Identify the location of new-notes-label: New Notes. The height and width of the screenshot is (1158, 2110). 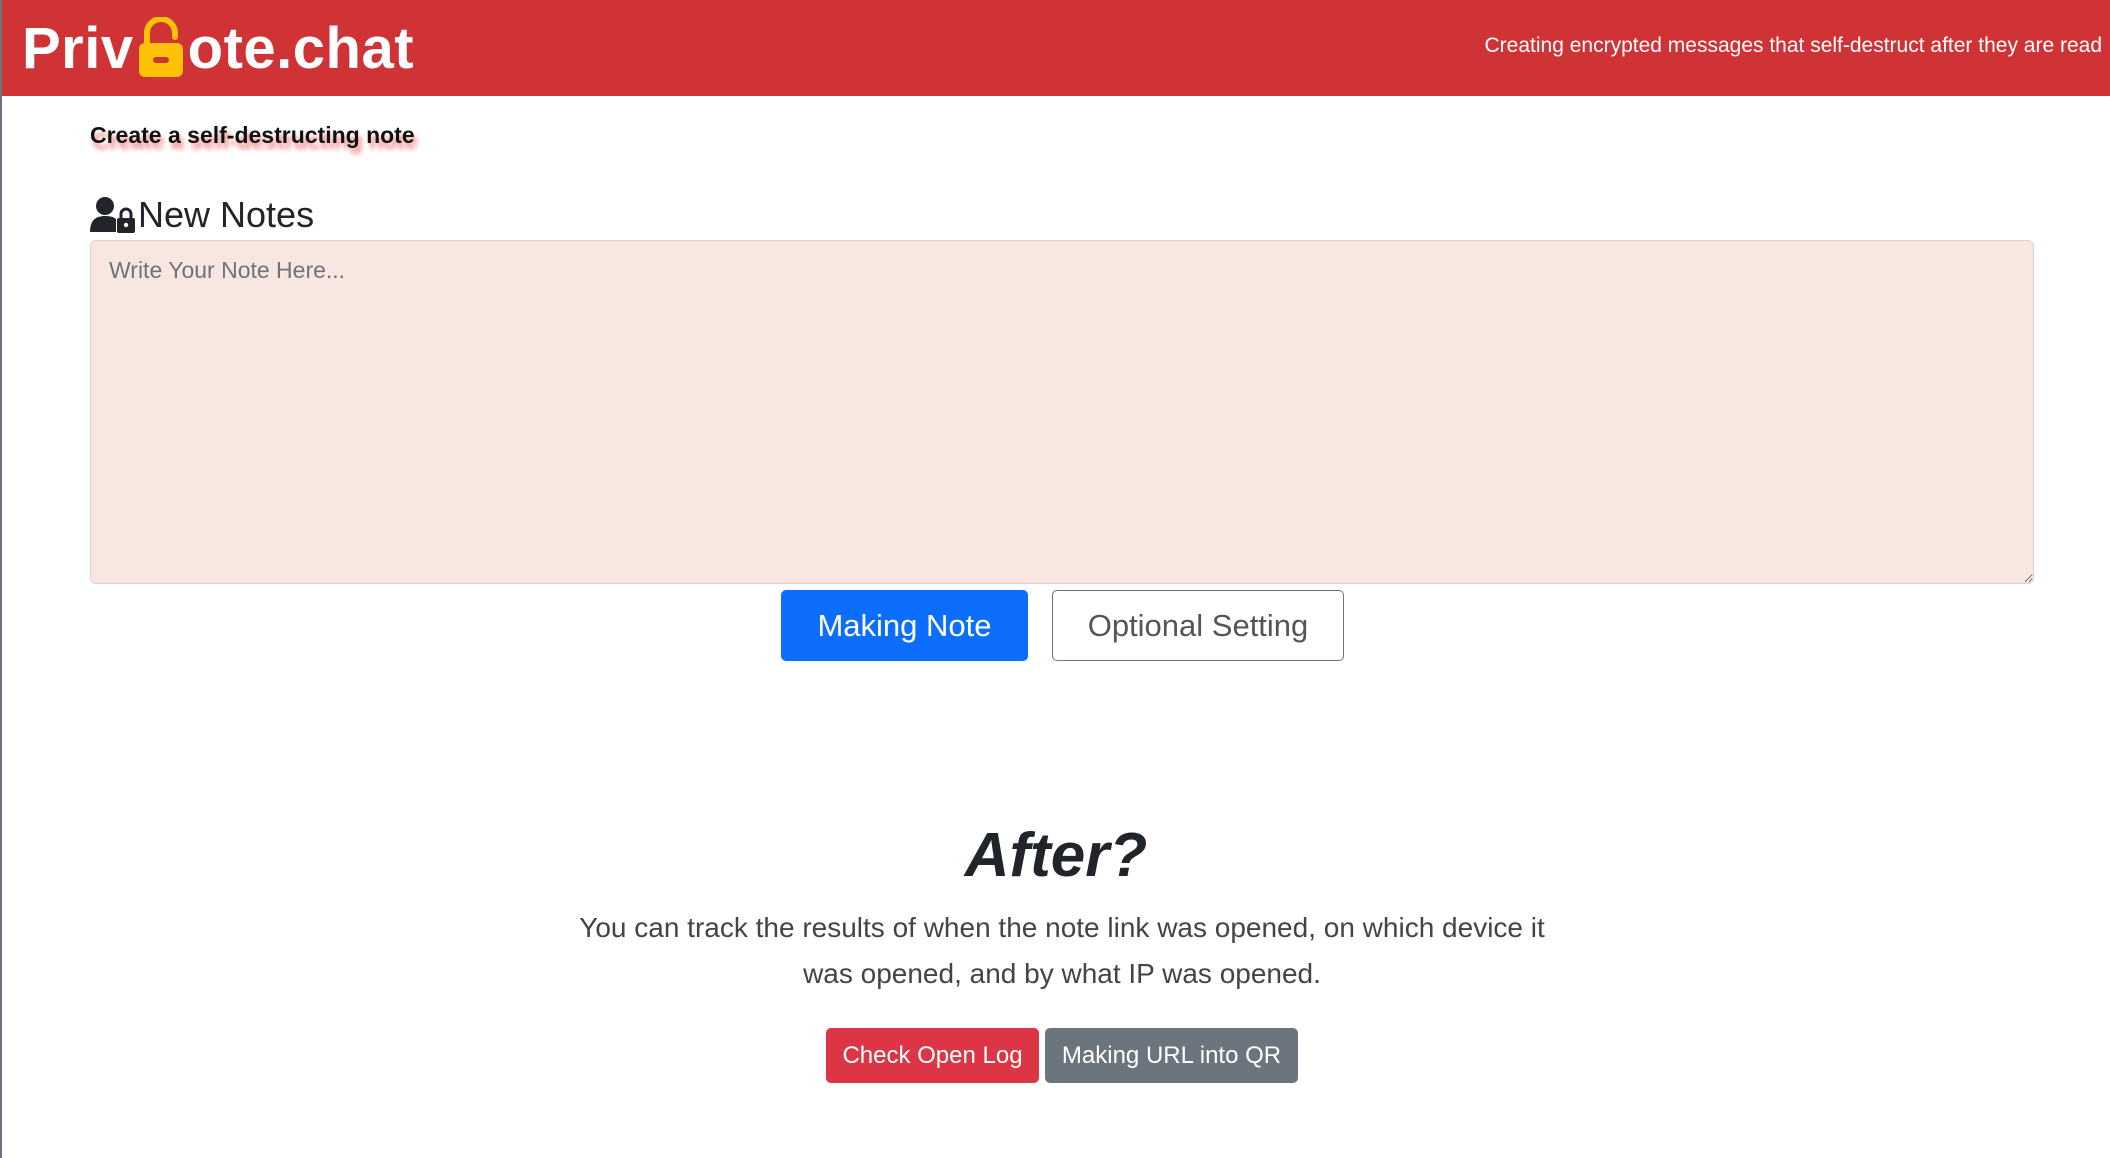
(202, 215).